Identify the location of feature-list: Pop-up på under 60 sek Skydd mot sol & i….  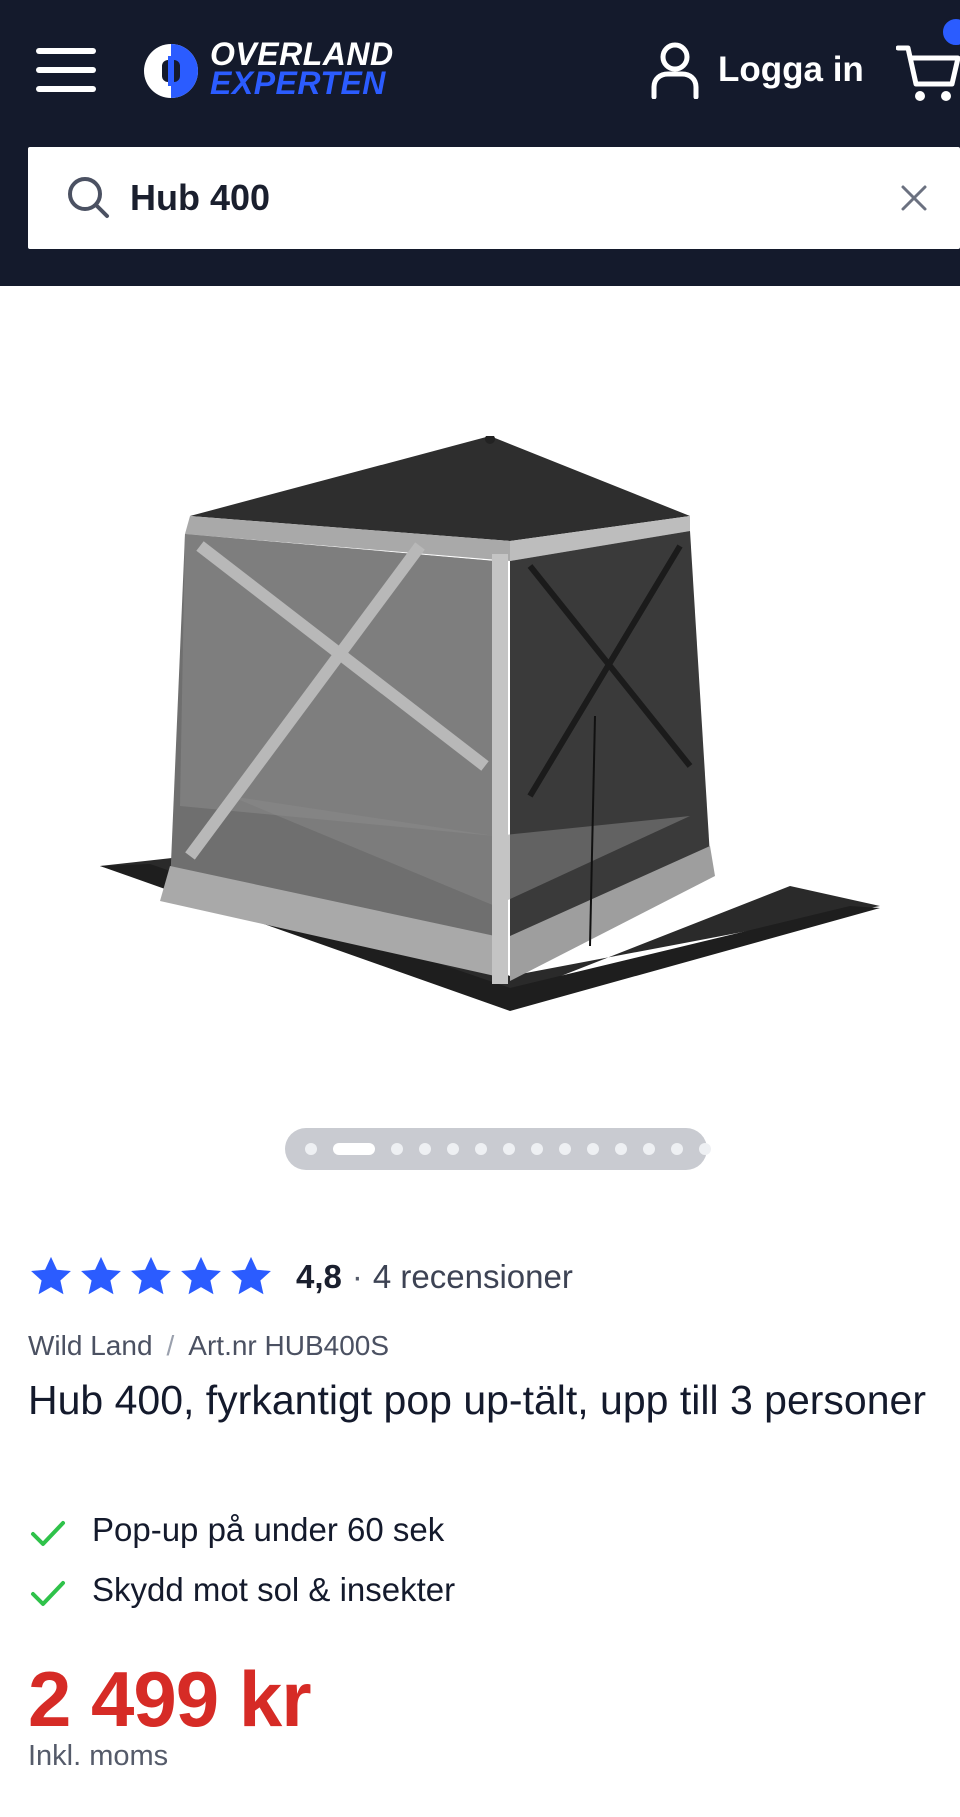
(241, 1560).